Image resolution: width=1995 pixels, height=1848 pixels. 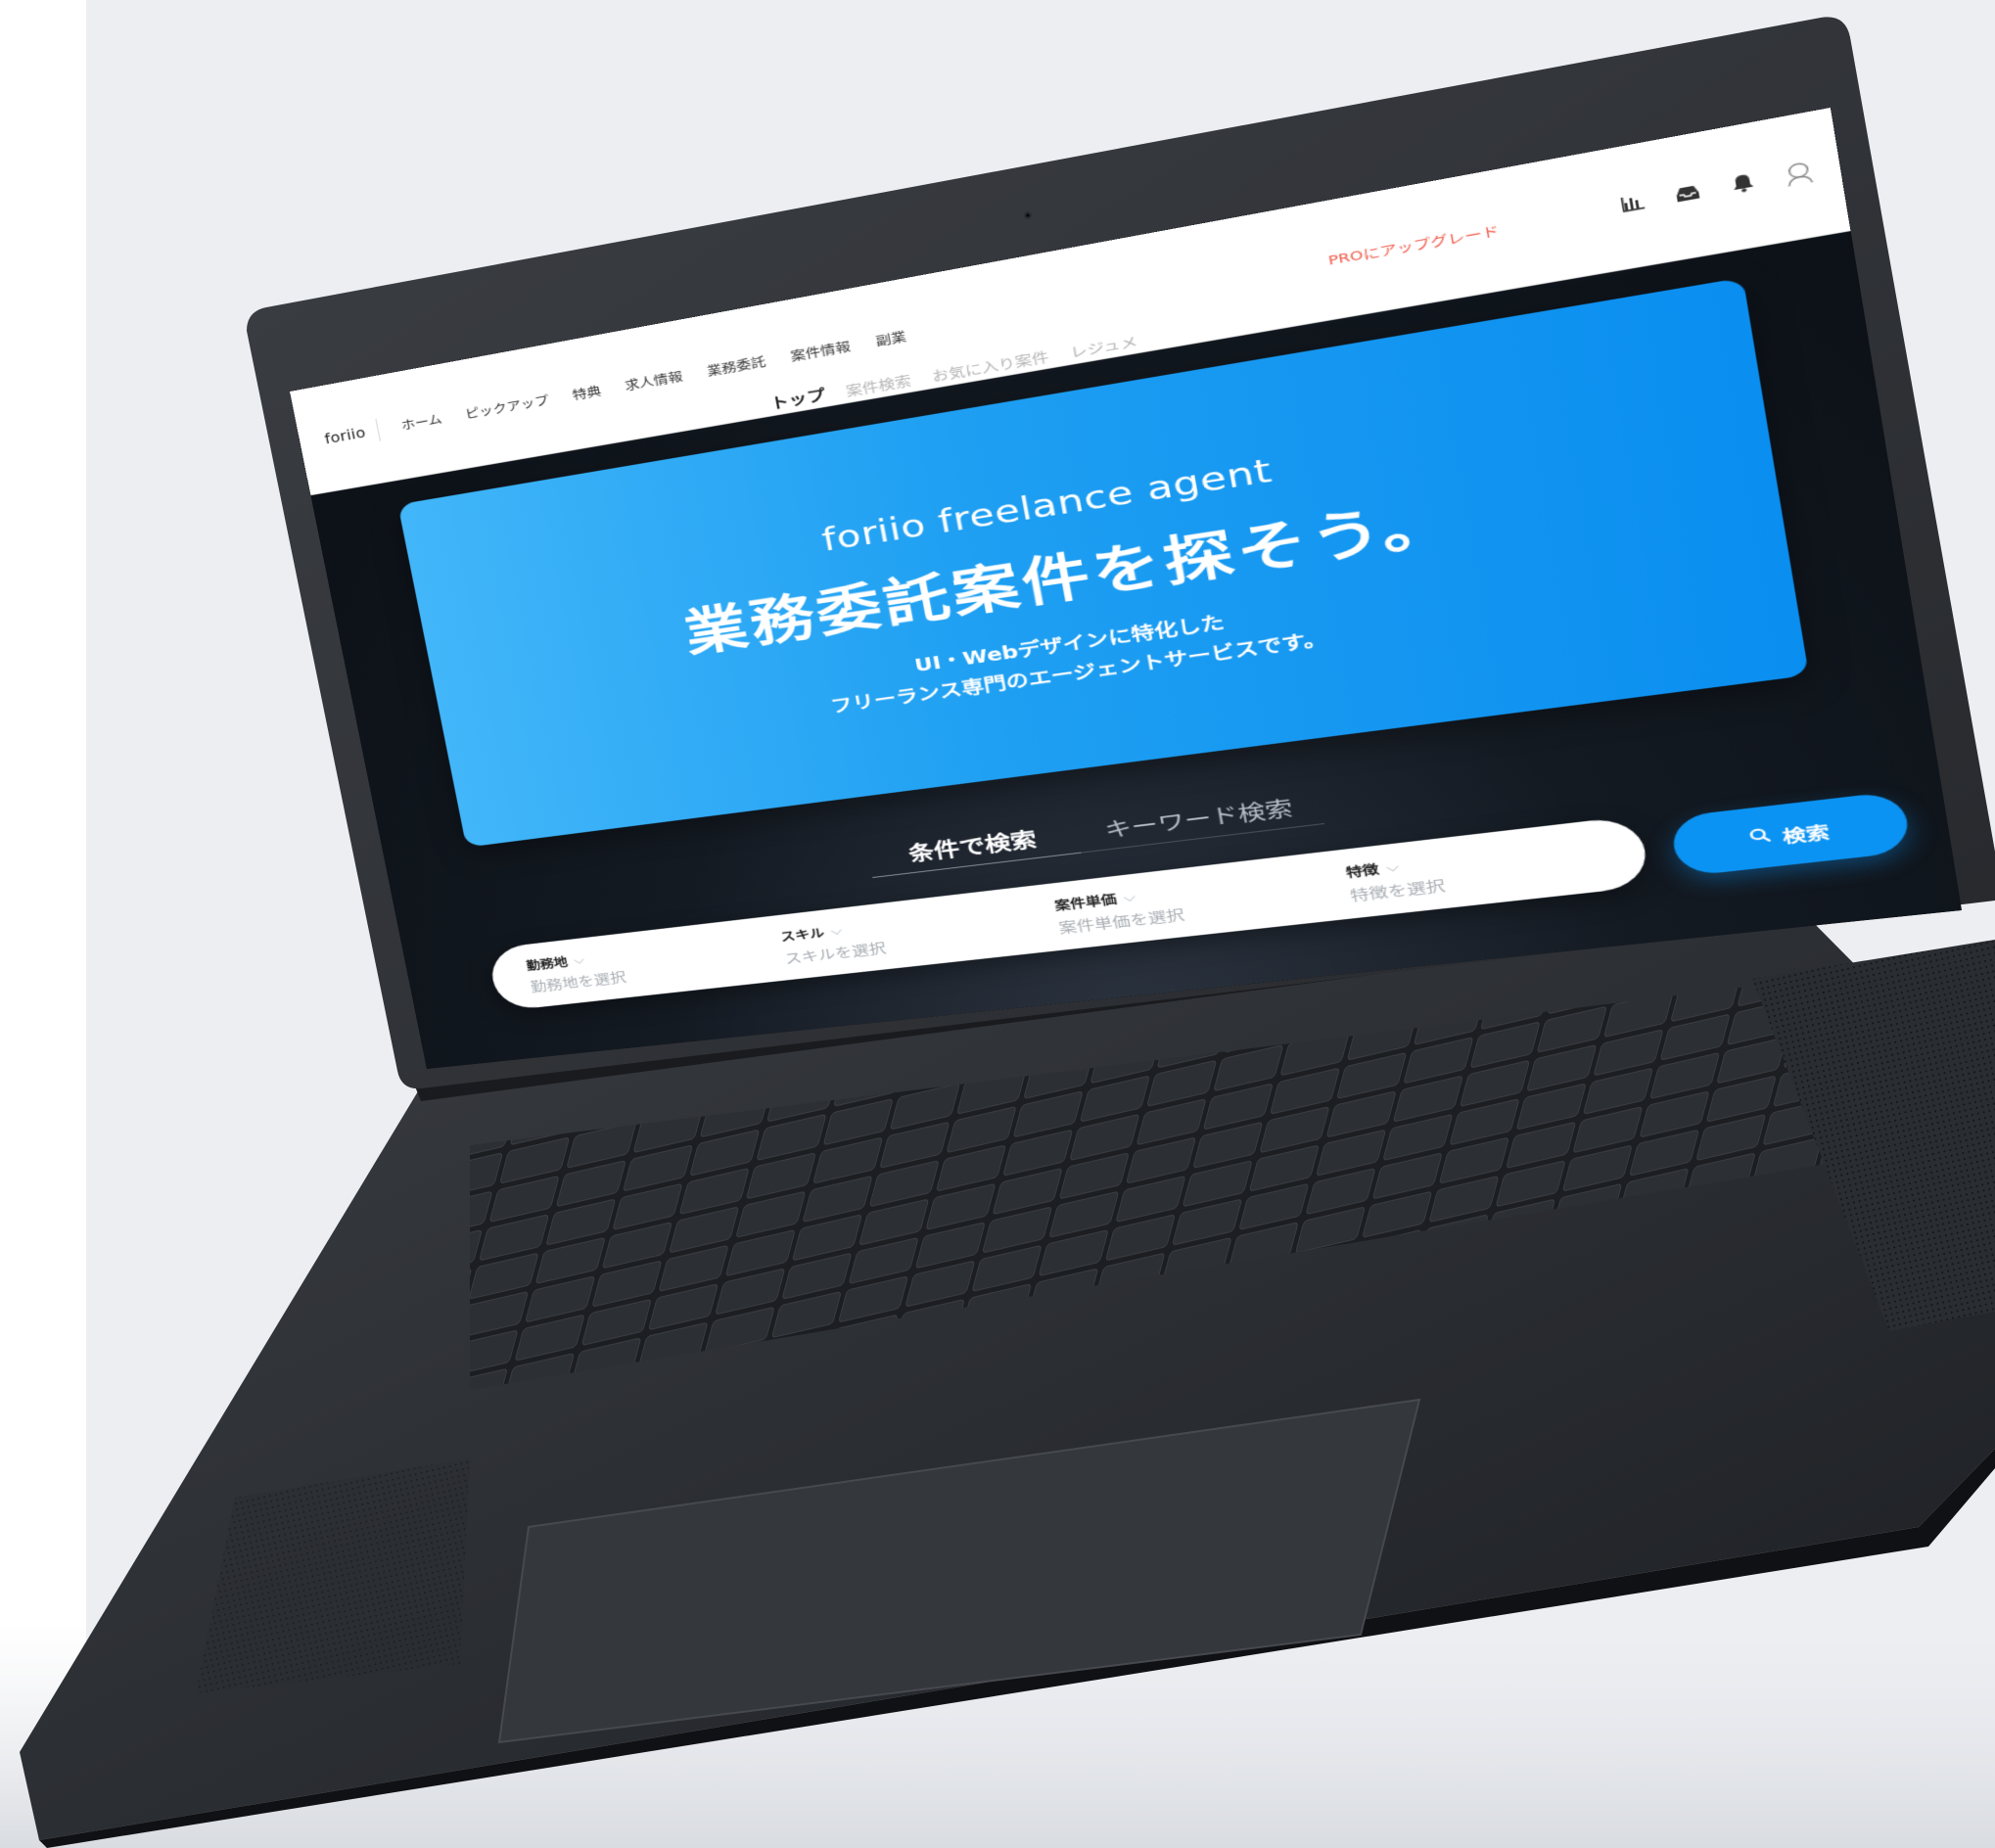 I want to click on nav-item-jobs: 求人情報, so click(x=653, y=379).